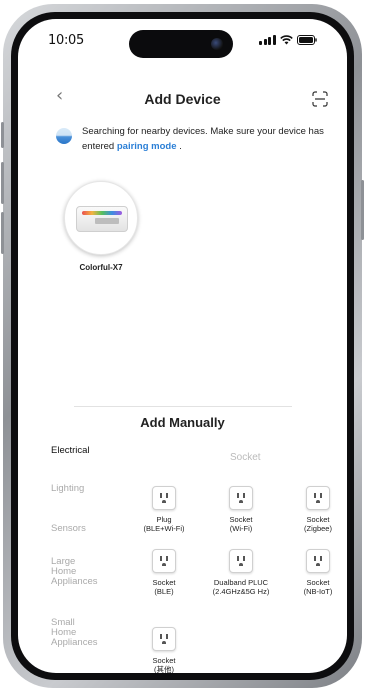  I want to click on controller-icon, so click(102, 219).